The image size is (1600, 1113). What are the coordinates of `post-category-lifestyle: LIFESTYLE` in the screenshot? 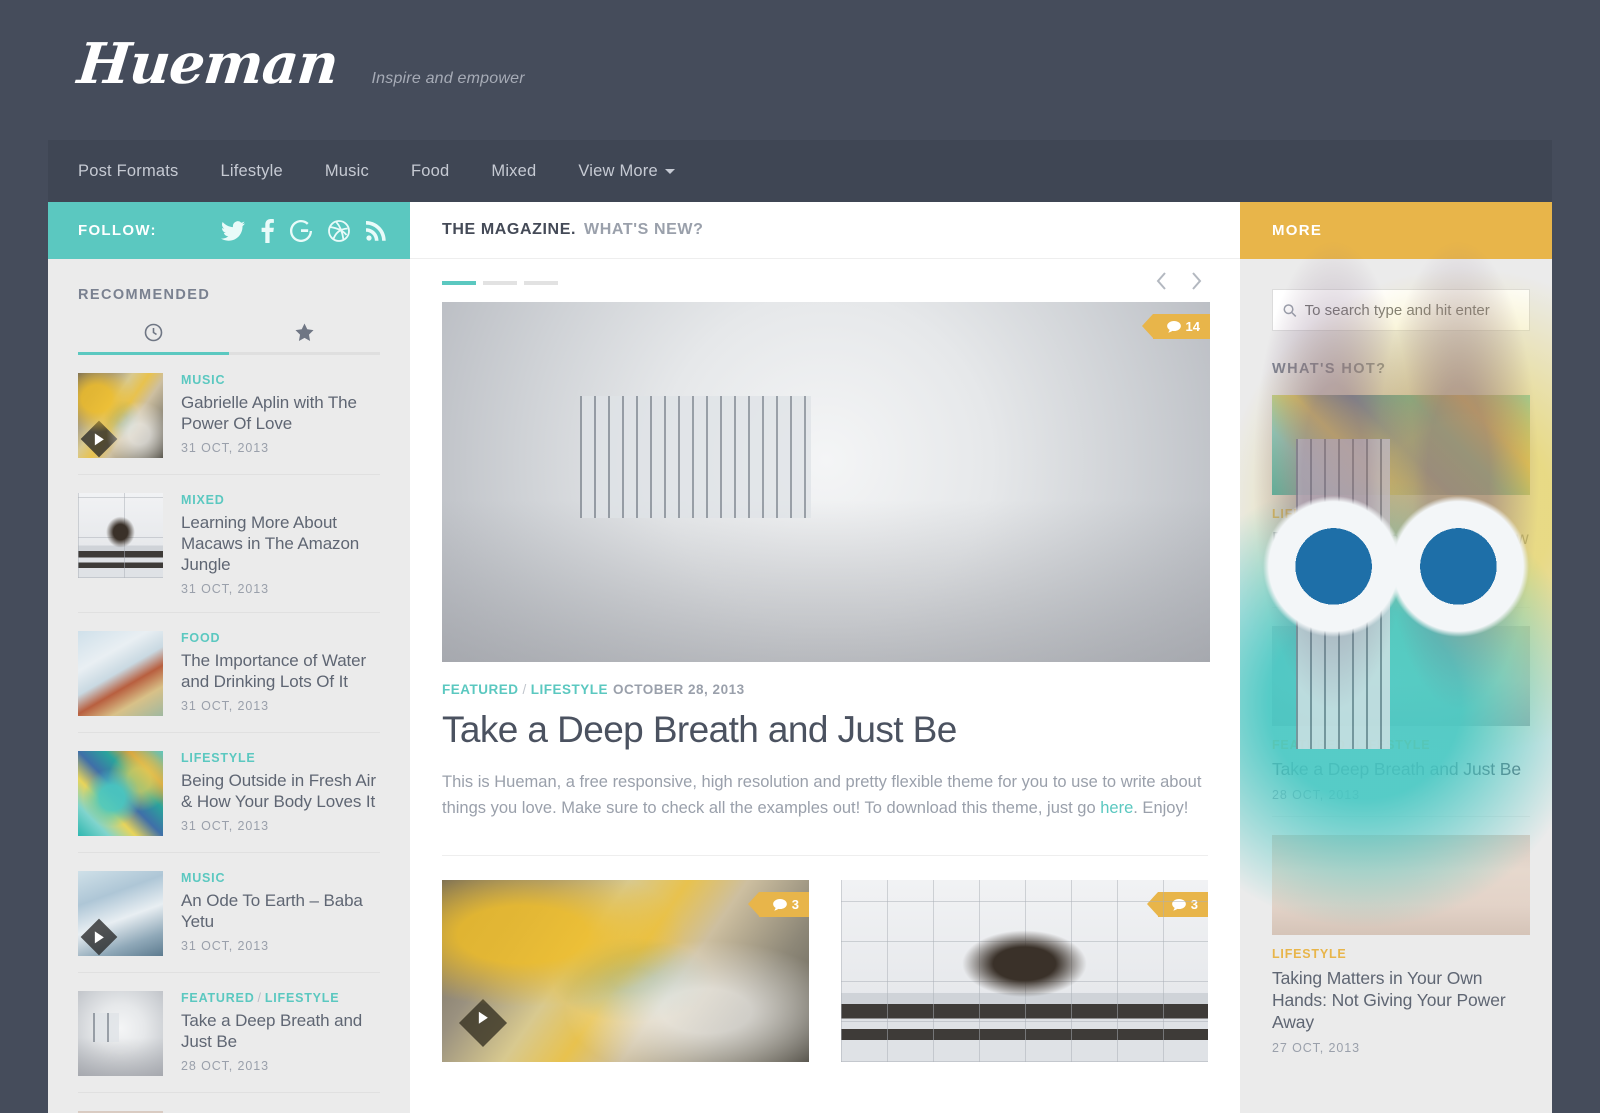 It's located at (569, 689).